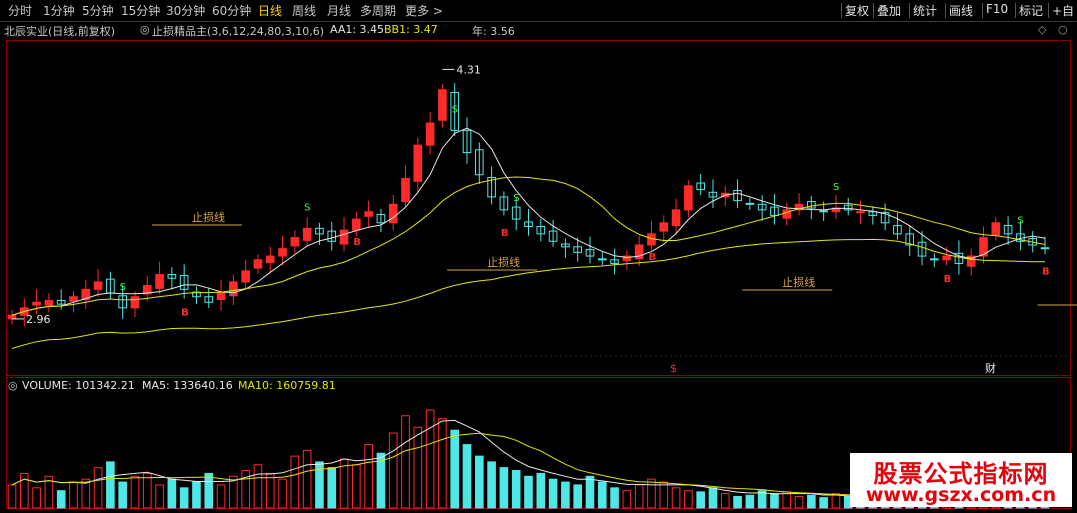 The image size is (1077, 513). What do you see at coordinates (673, 368) in the screenshot?
I see `event-marker-dividend: $` at bounding box center [673, 368].